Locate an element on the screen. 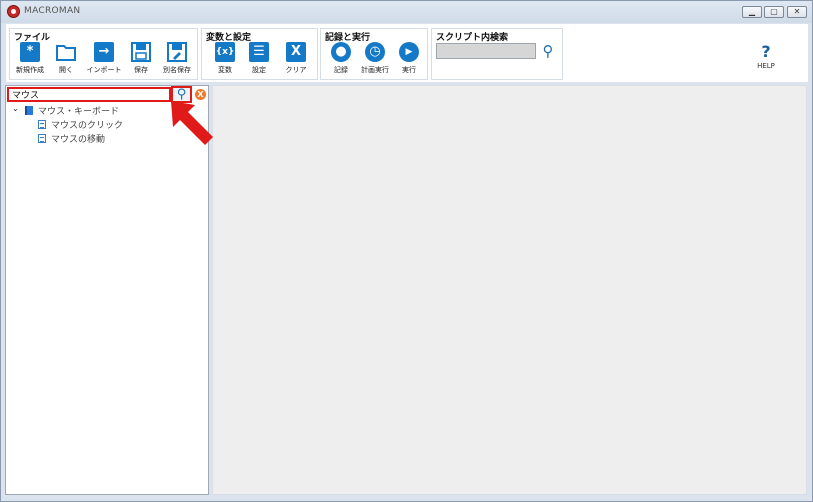 The width and height of the screenshot is (813, 502). run-button: ▶ 実行 is located at coordinates (409, 61).